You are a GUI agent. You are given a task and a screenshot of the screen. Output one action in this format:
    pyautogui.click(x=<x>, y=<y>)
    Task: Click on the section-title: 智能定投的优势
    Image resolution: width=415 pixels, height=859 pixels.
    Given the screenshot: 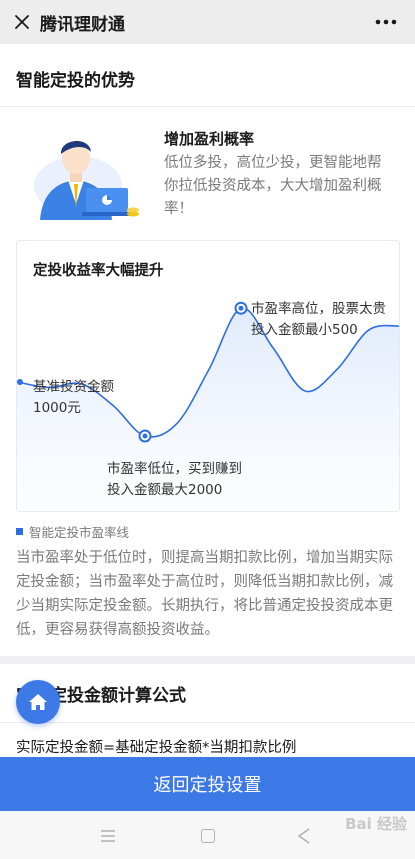 What is the action you would take?
    pyautogui.click(x=75, y=81)
    